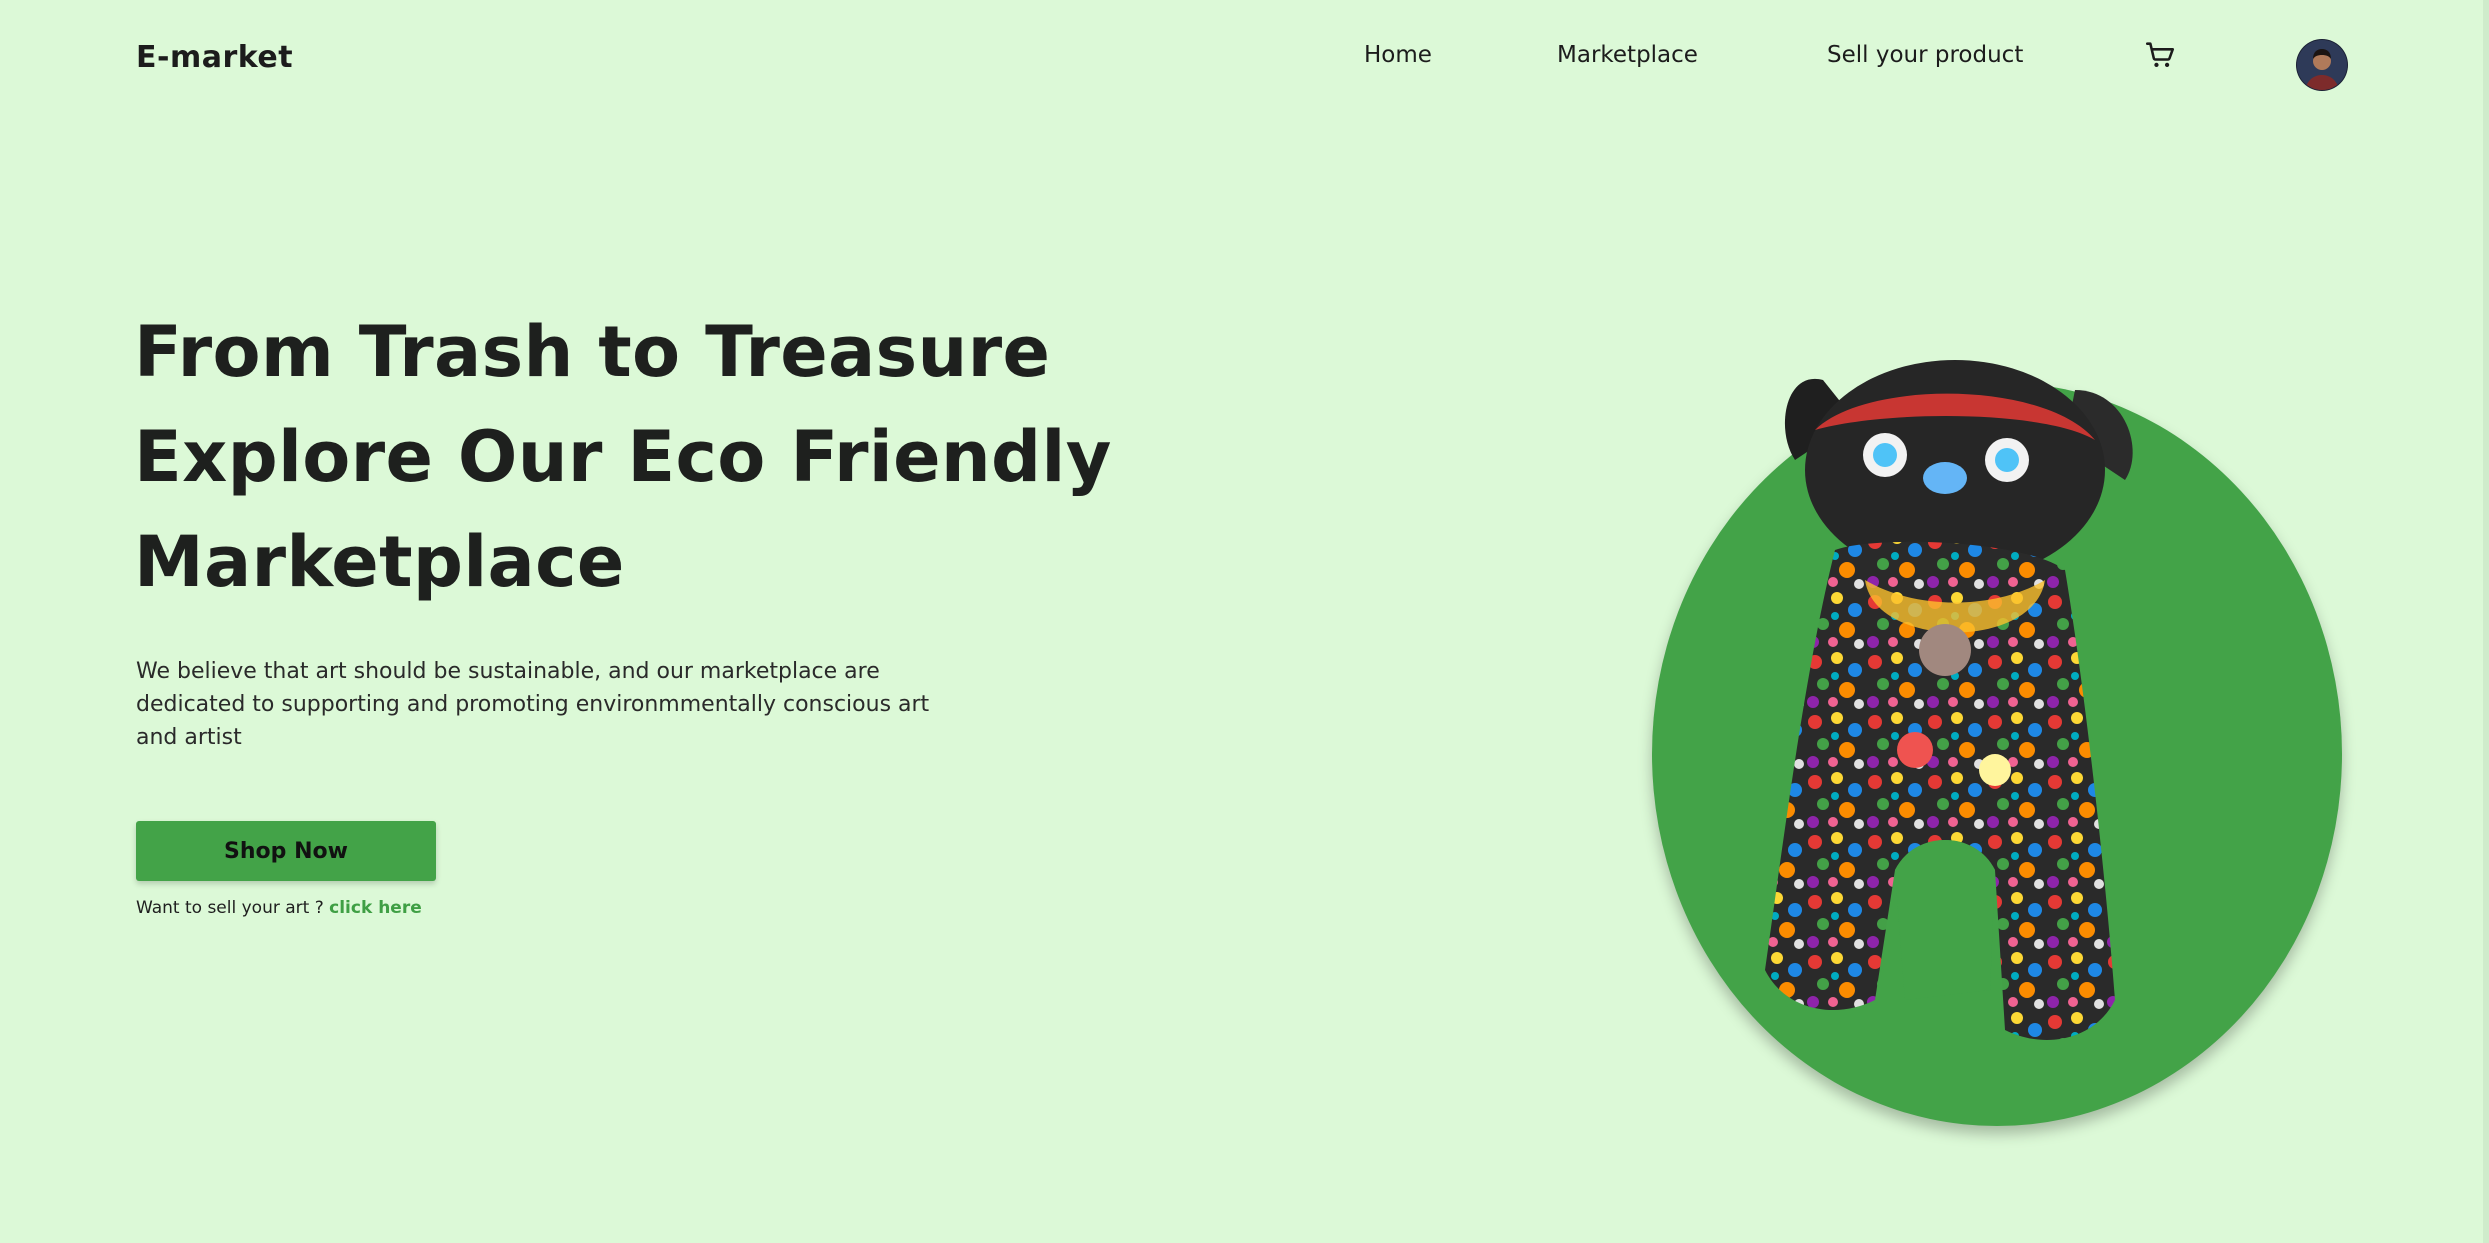 The image size is (2489, 1243). I want to click on sell-prompt-text: Want to sell your art ?, so click(233, 908).